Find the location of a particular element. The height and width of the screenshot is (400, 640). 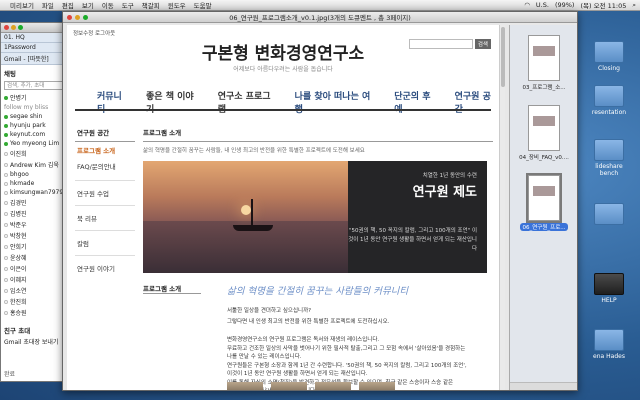

contact-name: hkmade is located at coordinates (22, 183).